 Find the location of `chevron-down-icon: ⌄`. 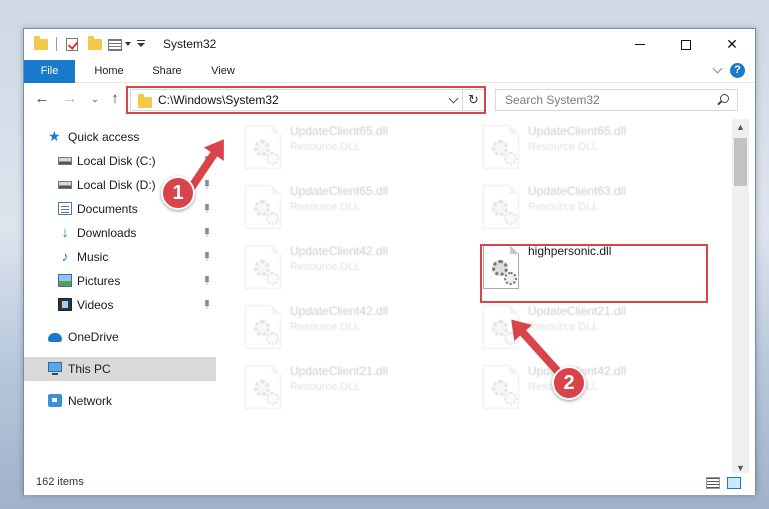

chevron-down-icon: ⌄ is located at coordinates (95, 99).